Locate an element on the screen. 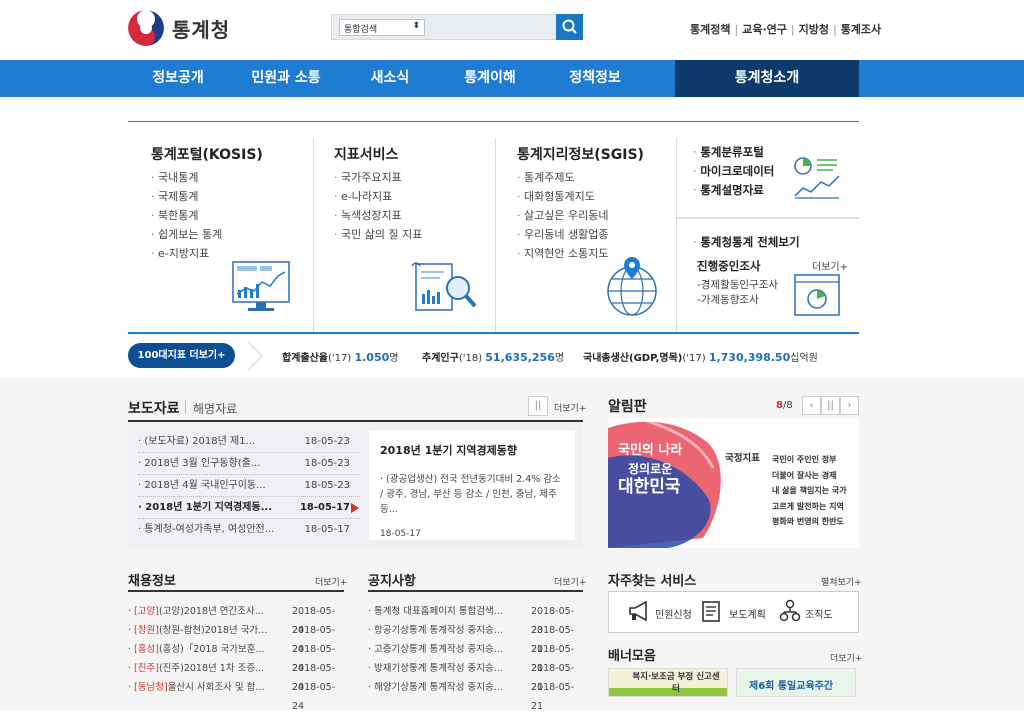 The width and height of the screenshot is (1024, 716). kosis-link: e-지방지표 is located at coordinates (186, 253).